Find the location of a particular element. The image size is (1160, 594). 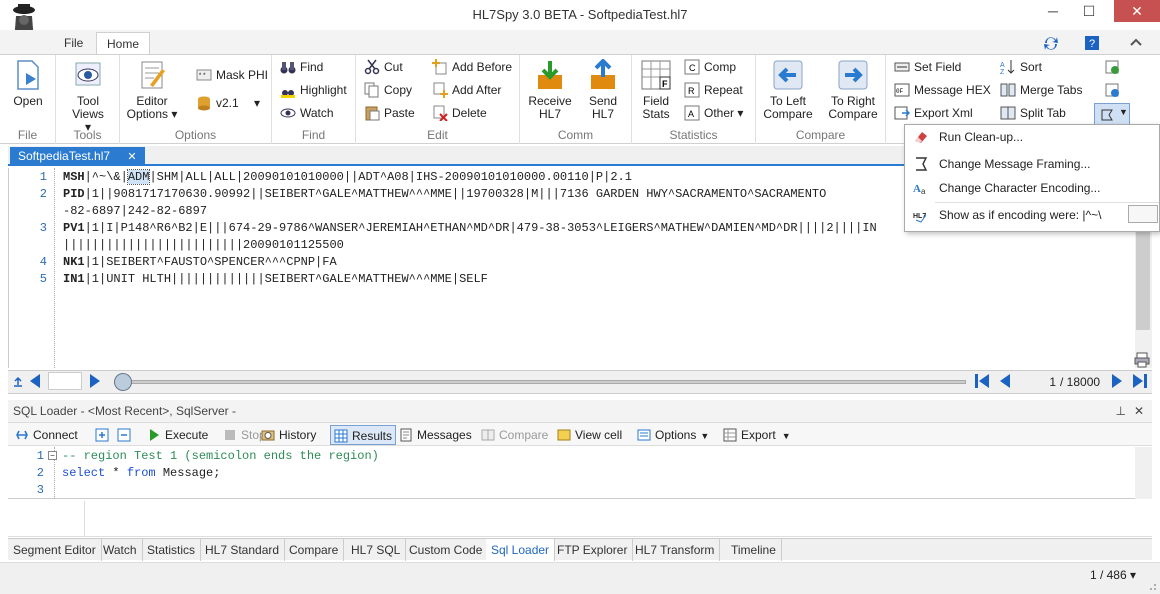

history-label: History is located at coordinates (298, 435).